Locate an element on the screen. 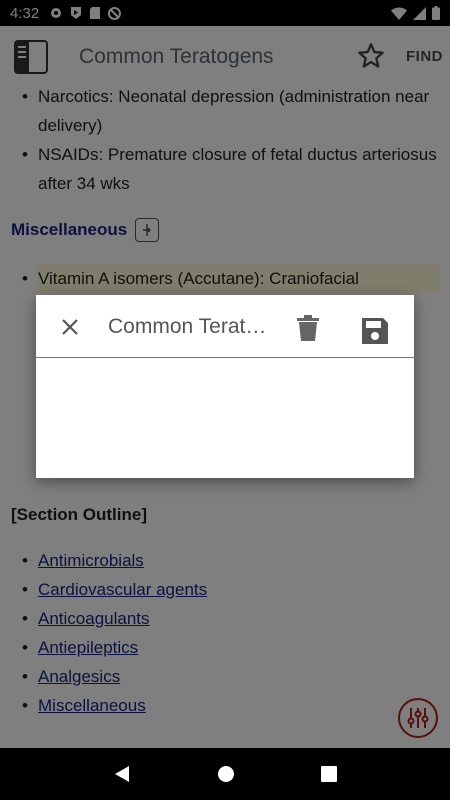  navigation-bar is located at coordinates (225, 774).